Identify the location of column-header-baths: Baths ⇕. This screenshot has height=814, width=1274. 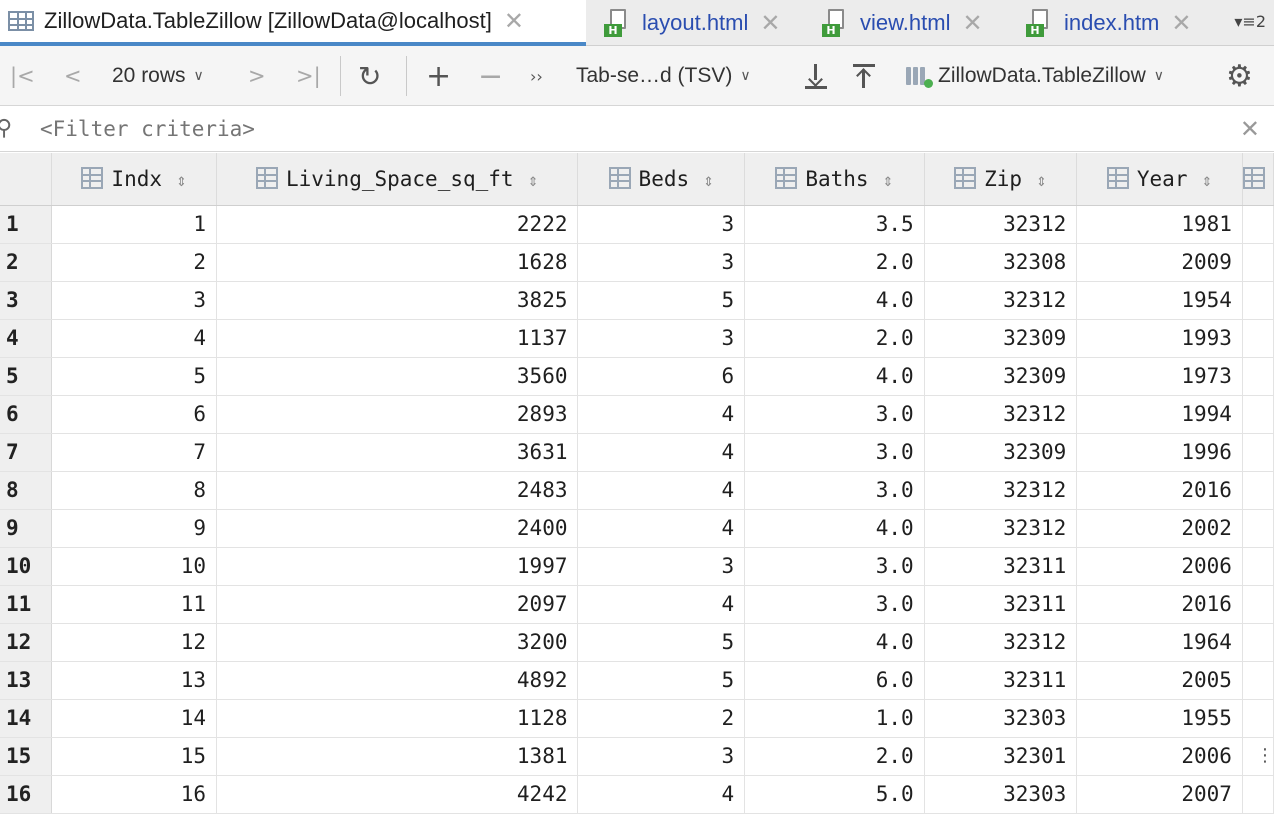
(834, 179).